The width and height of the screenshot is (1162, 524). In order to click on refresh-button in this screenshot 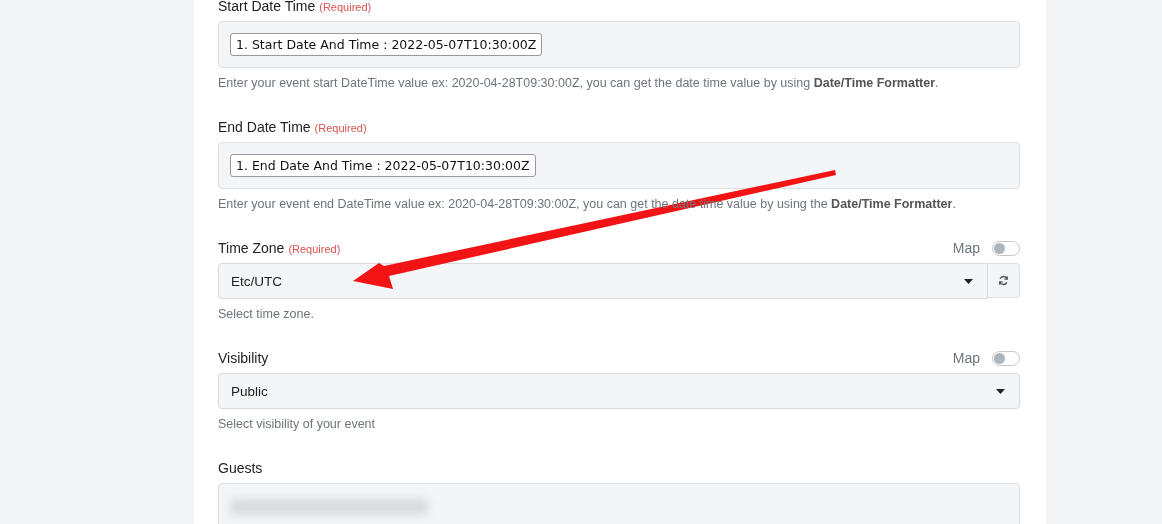, I will do `click(1004, 280)`.